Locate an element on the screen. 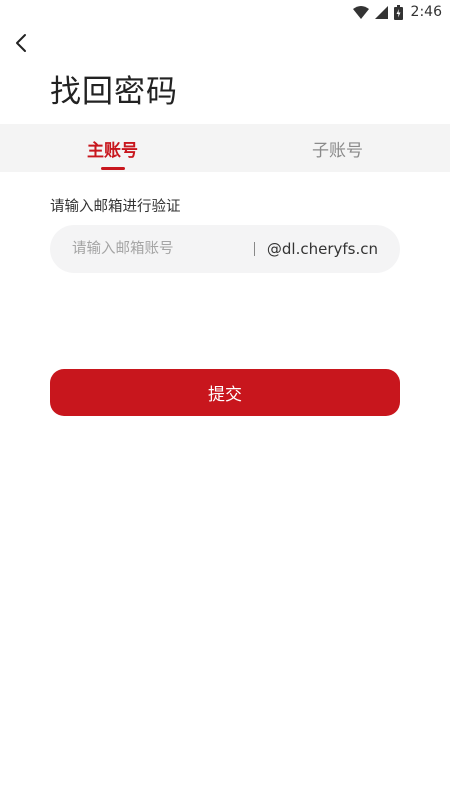  tab-active-indicator is located at coordinates (112, 168).